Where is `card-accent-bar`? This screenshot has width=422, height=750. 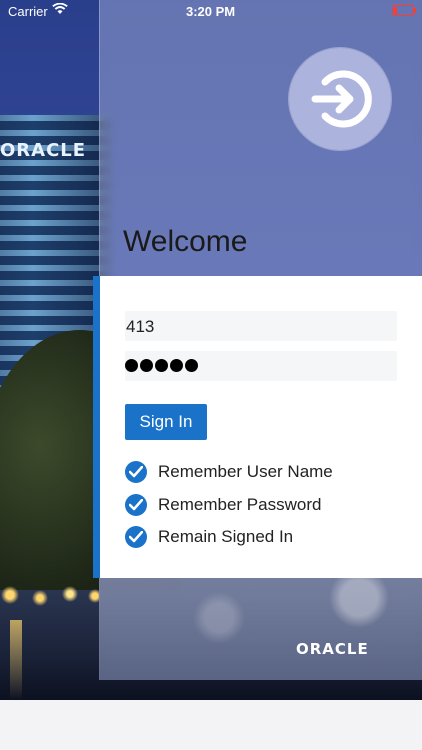
card-accent-bar is located at coordinates (96, 427).